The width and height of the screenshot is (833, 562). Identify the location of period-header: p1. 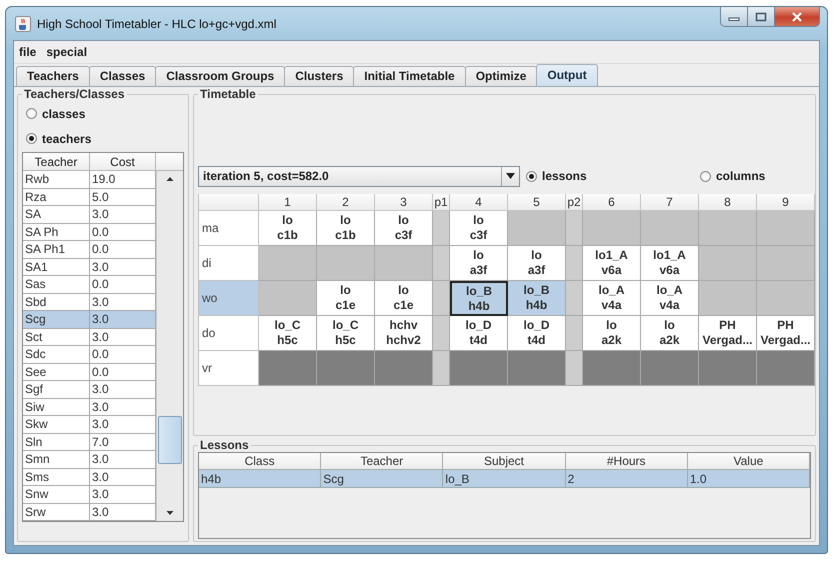
(441, 202).